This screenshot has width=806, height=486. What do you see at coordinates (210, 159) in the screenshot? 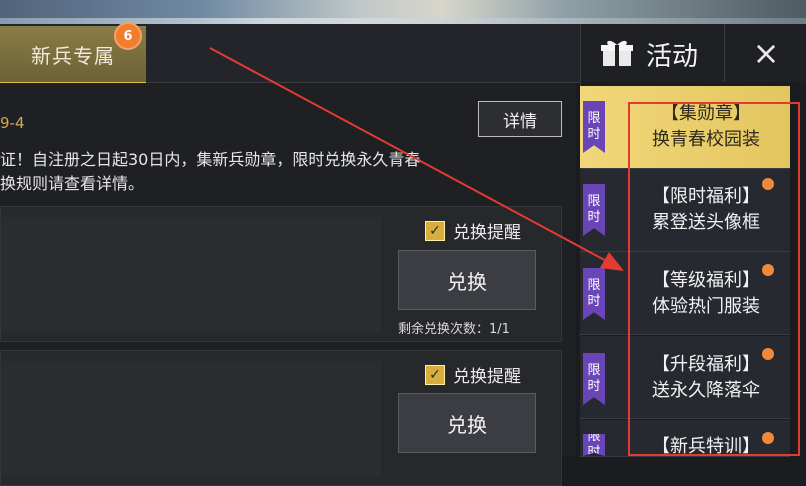
I see `description-line: 证！自注册之日起30日内，集新兵勋章，限时兑换永久青春` at bounding box center [210, 159].